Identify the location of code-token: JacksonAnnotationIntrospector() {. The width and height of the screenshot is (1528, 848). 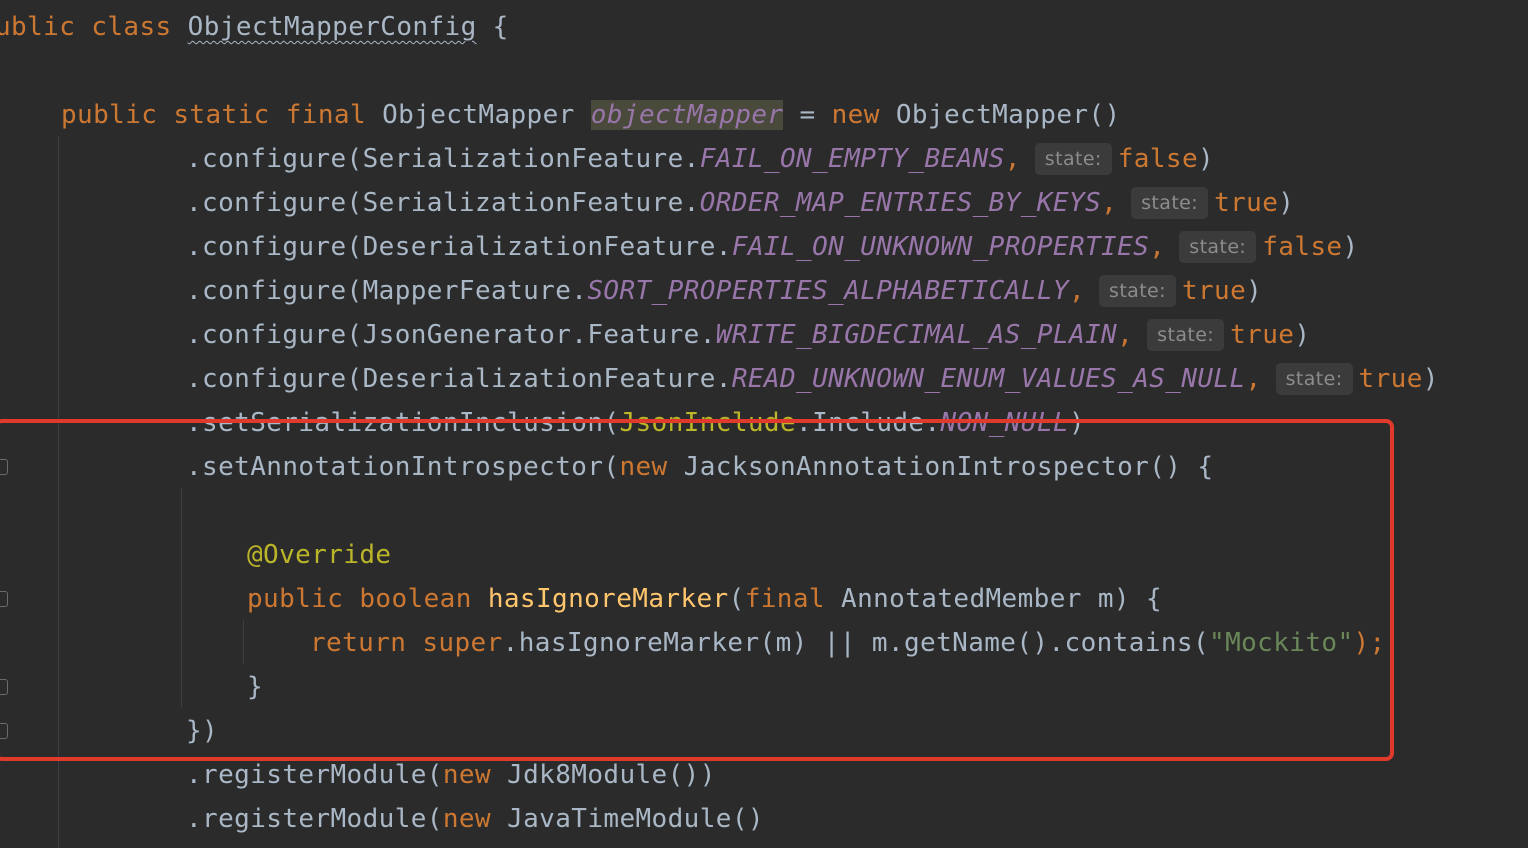
(948, 467).